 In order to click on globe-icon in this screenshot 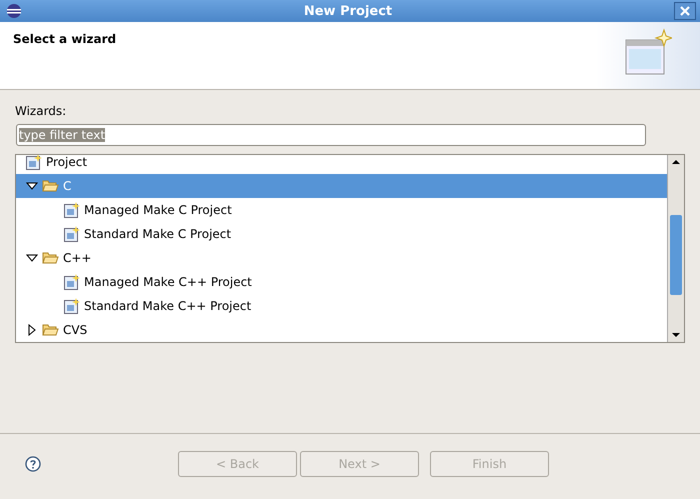, I will do `click(14, 11)`.